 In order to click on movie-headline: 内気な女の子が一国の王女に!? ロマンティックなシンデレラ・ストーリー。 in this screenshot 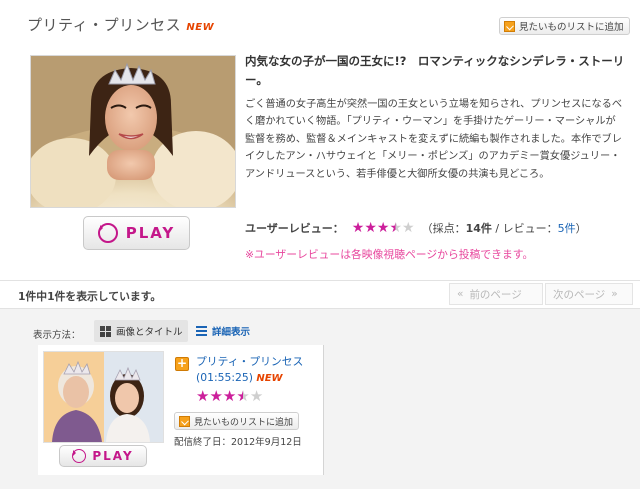, I will do `click(435, 70)`.